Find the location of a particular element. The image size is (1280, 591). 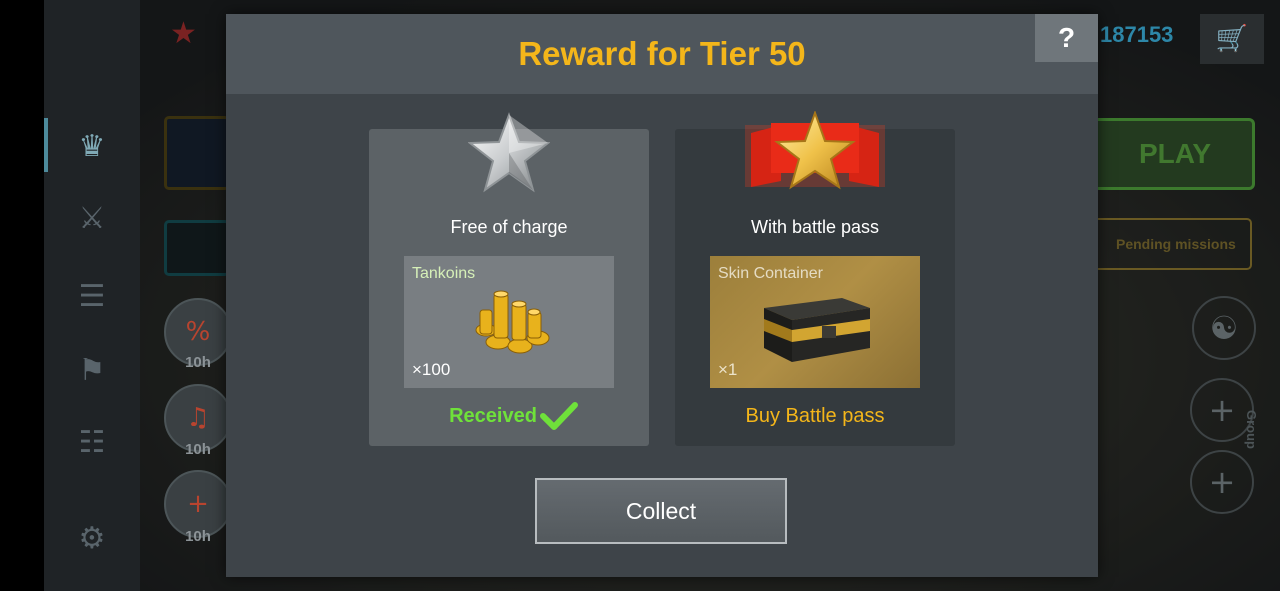

side-navigation: ♛ ⚔ ☰ ⚑ ☷ ⚙ is located at coordinates (92, 295).